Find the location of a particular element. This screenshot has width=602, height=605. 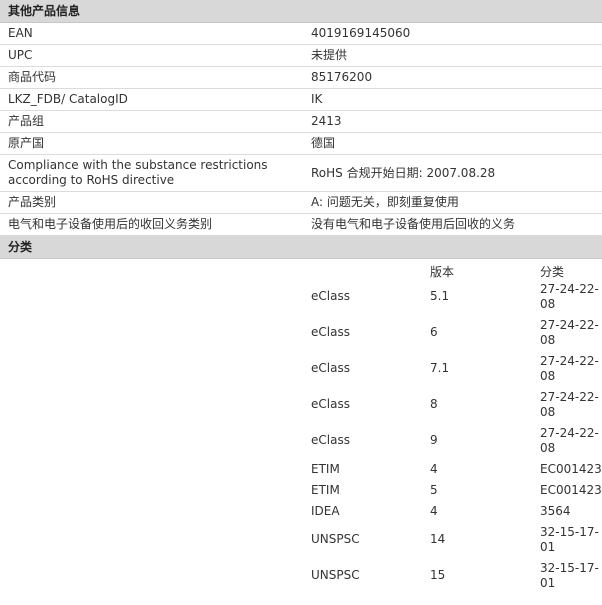

table-row: UPC 未提供 is located at coordinates (301, 55).